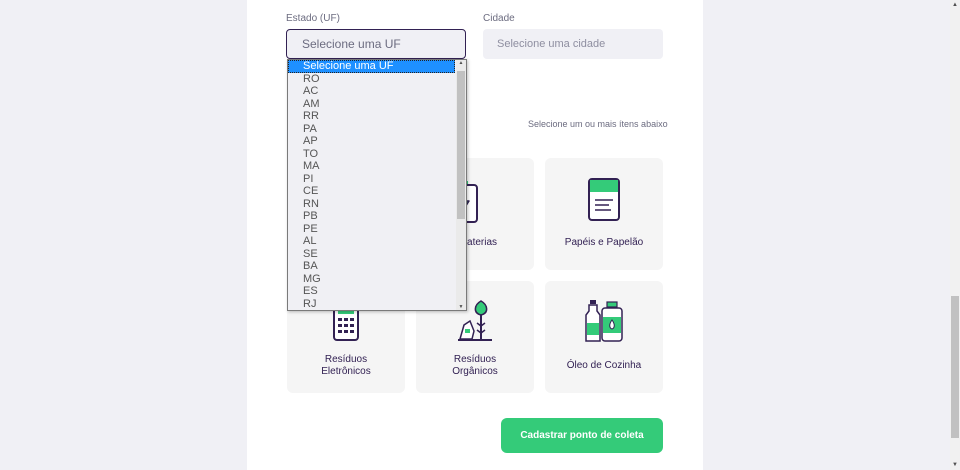 The width and height of the screenshot is (960, 470). I want to click on uf-option: ES, so click(371, 291).